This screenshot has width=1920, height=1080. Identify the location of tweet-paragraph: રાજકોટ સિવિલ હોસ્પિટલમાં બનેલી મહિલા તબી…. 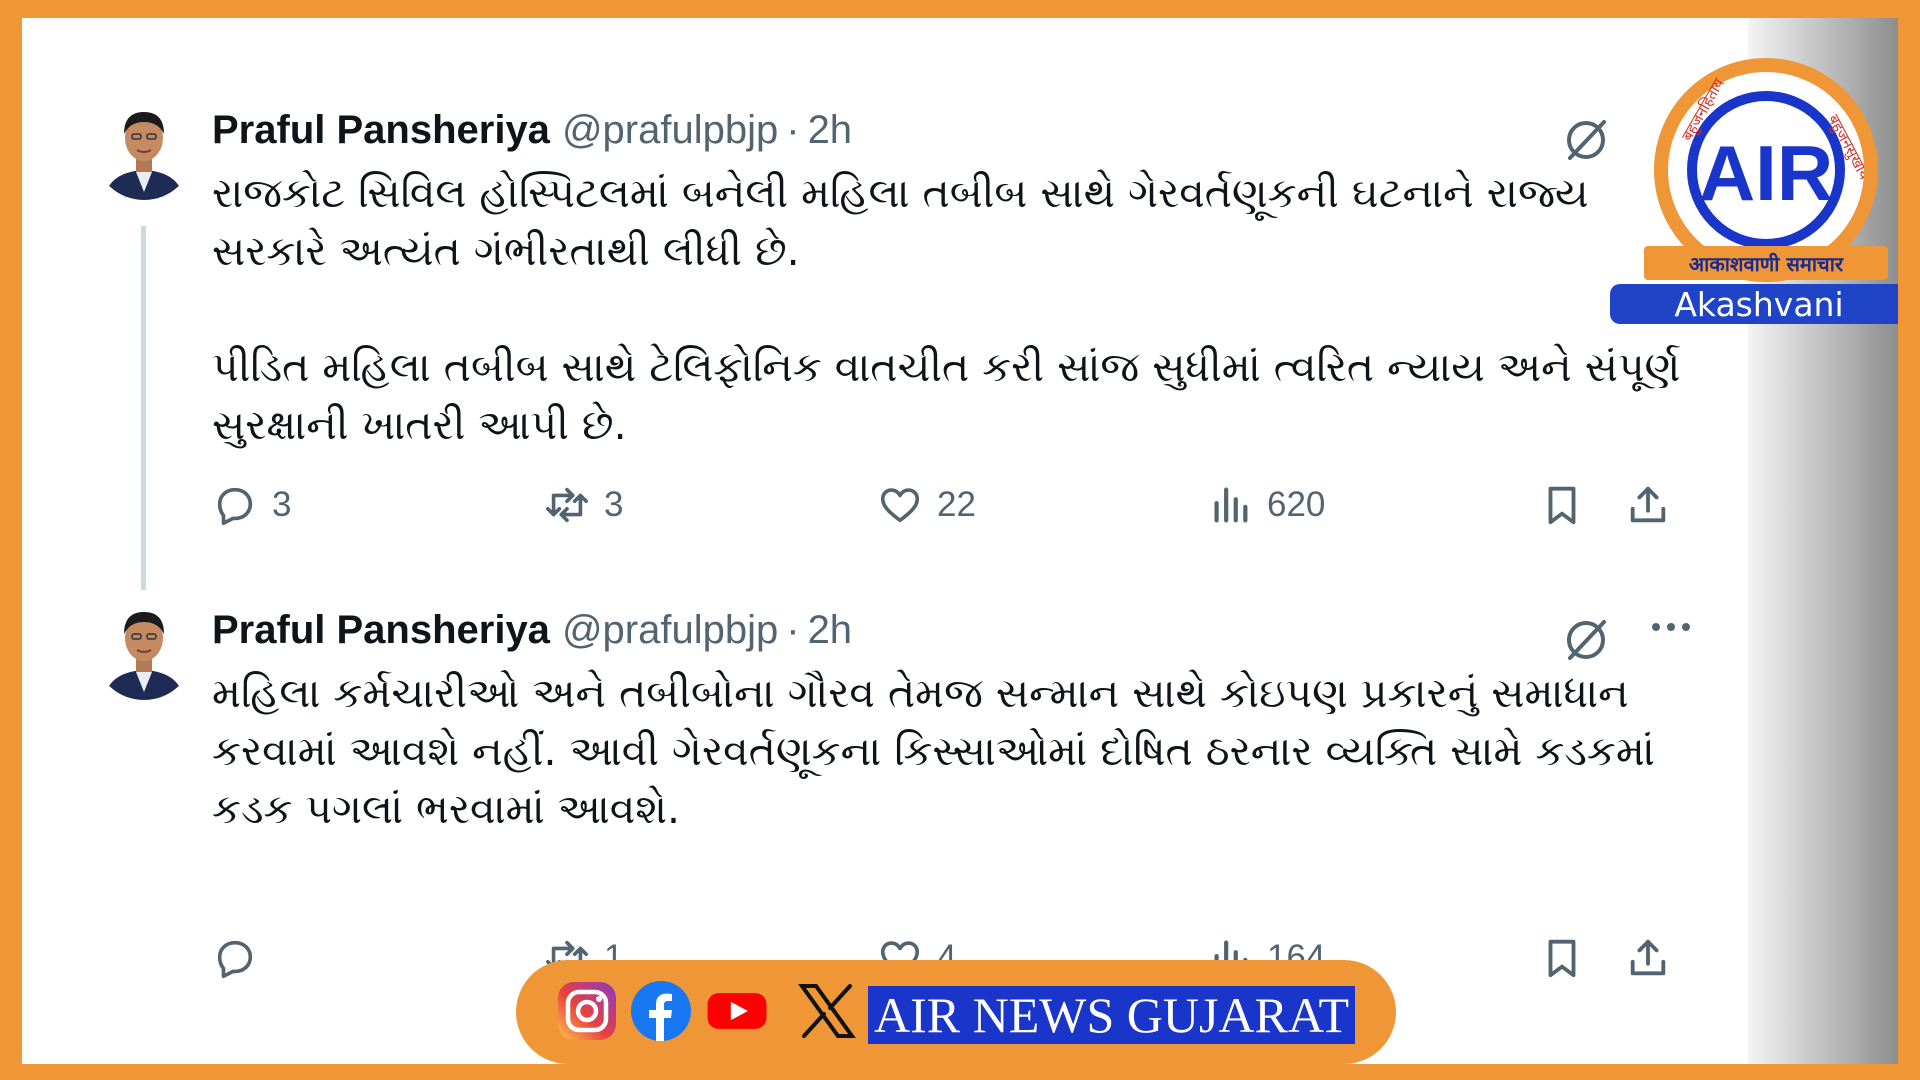
(907, 222).